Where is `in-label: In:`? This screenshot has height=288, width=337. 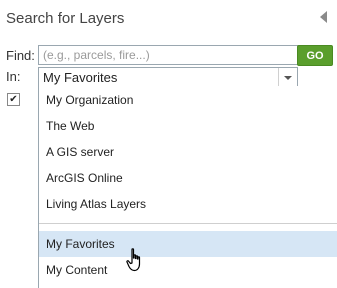
in-label: In: is located at coordinates (13, 76).